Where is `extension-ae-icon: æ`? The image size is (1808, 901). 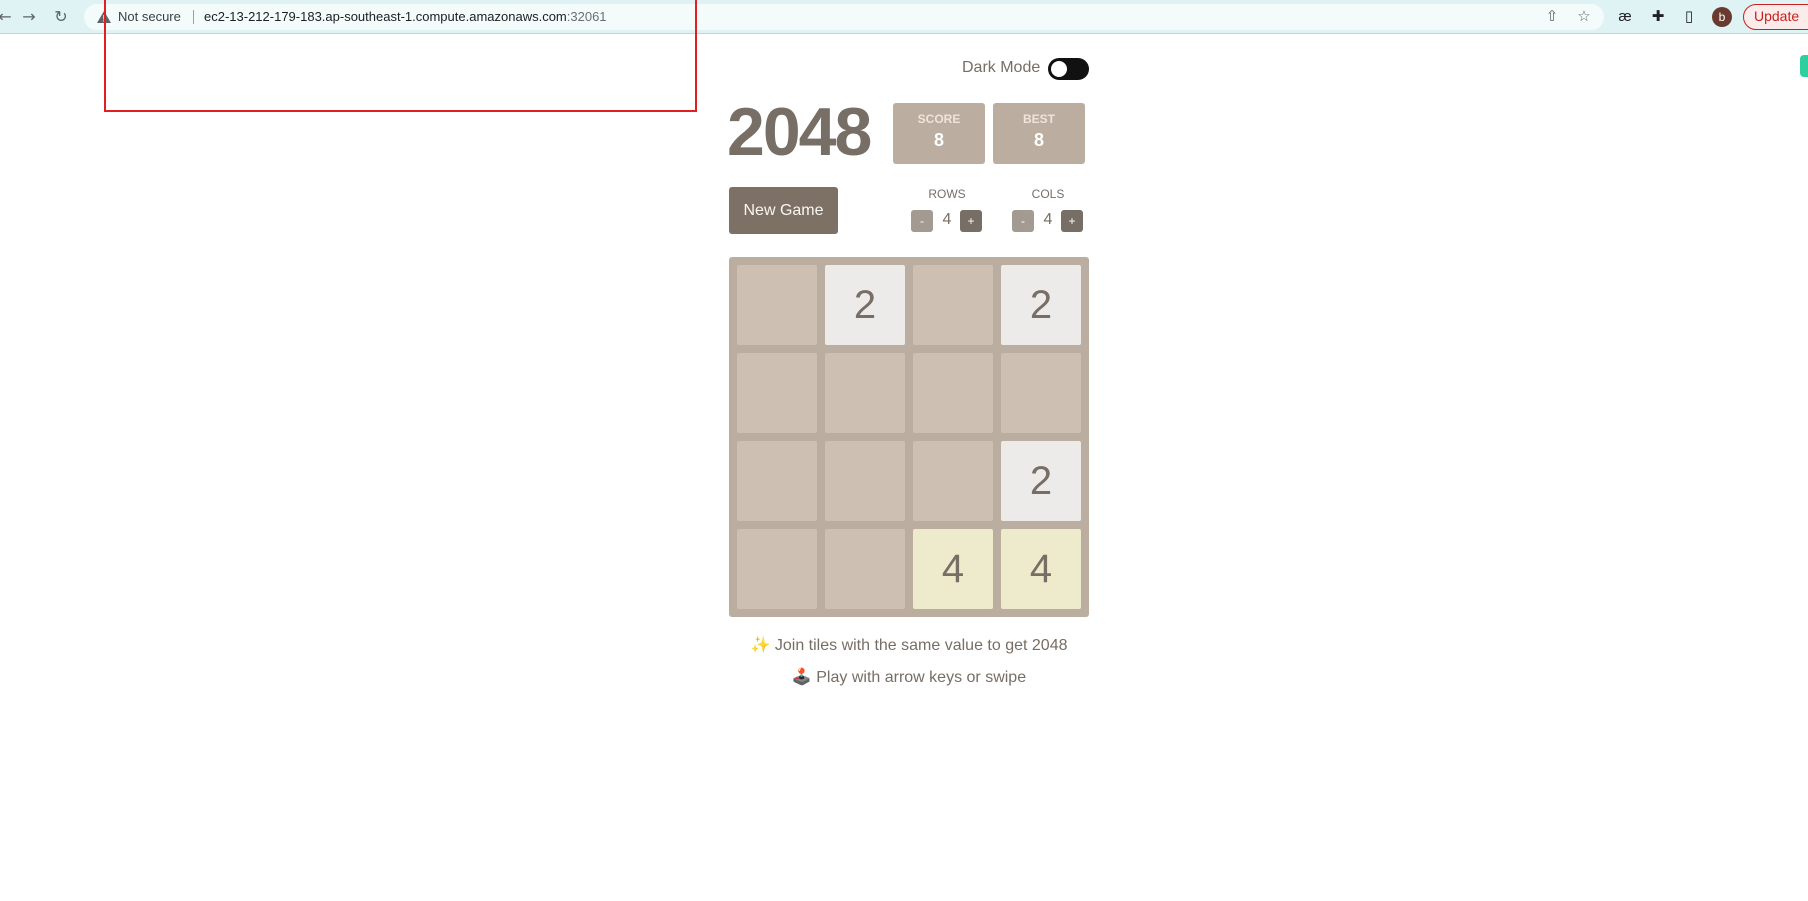
extension-ae-icon: æ is located at coordinates (1625, 17).